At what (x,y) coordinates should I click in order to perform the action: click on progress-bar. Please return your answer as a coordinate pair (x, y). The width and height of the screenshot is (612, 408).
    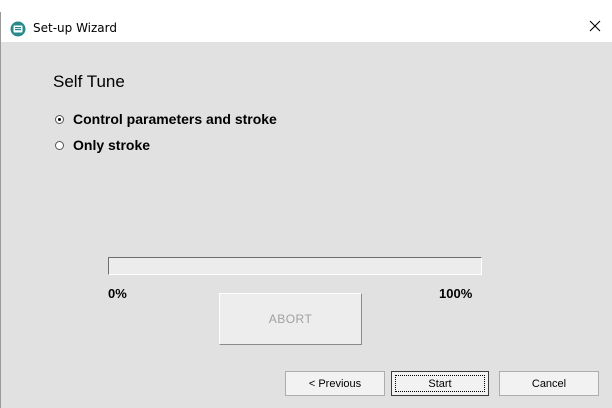
    Looking at the image, I should click on (295, 266).